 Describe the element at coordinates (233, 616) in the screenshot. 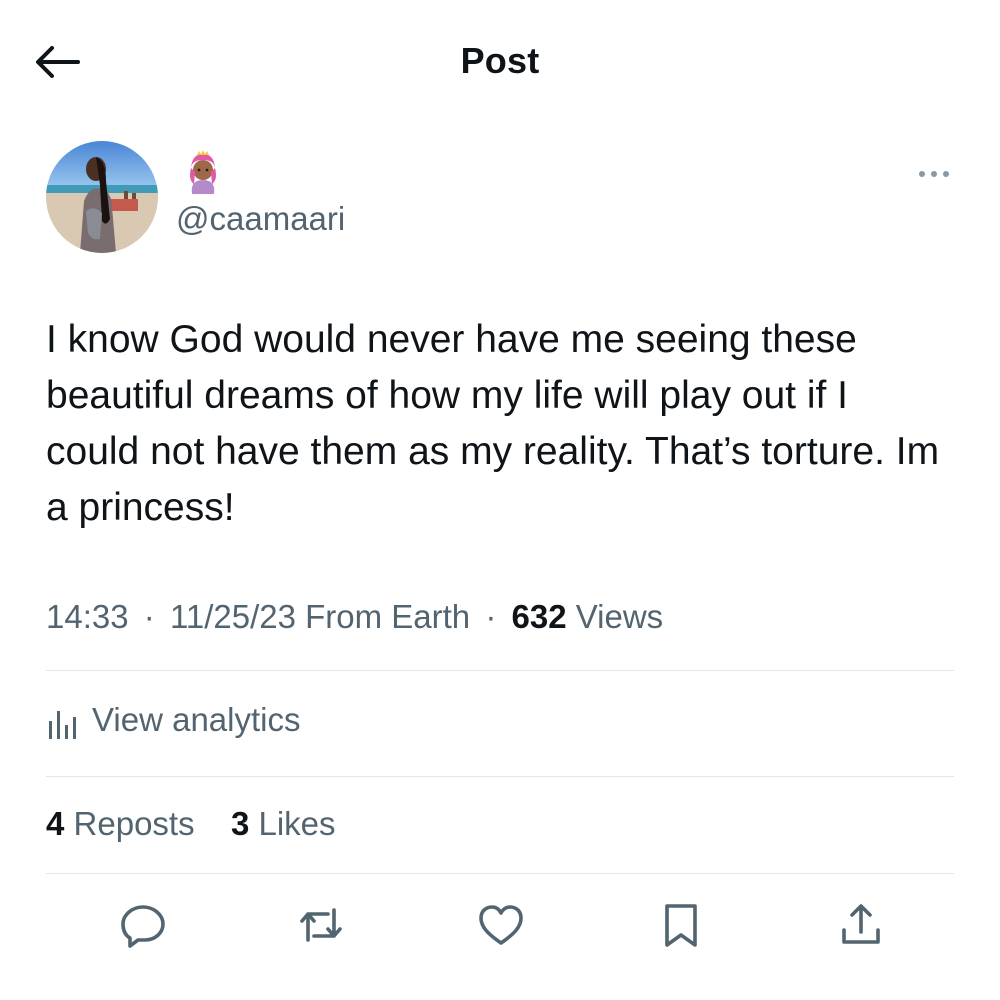

I see `tweet-date: 11/25/23` at that location.